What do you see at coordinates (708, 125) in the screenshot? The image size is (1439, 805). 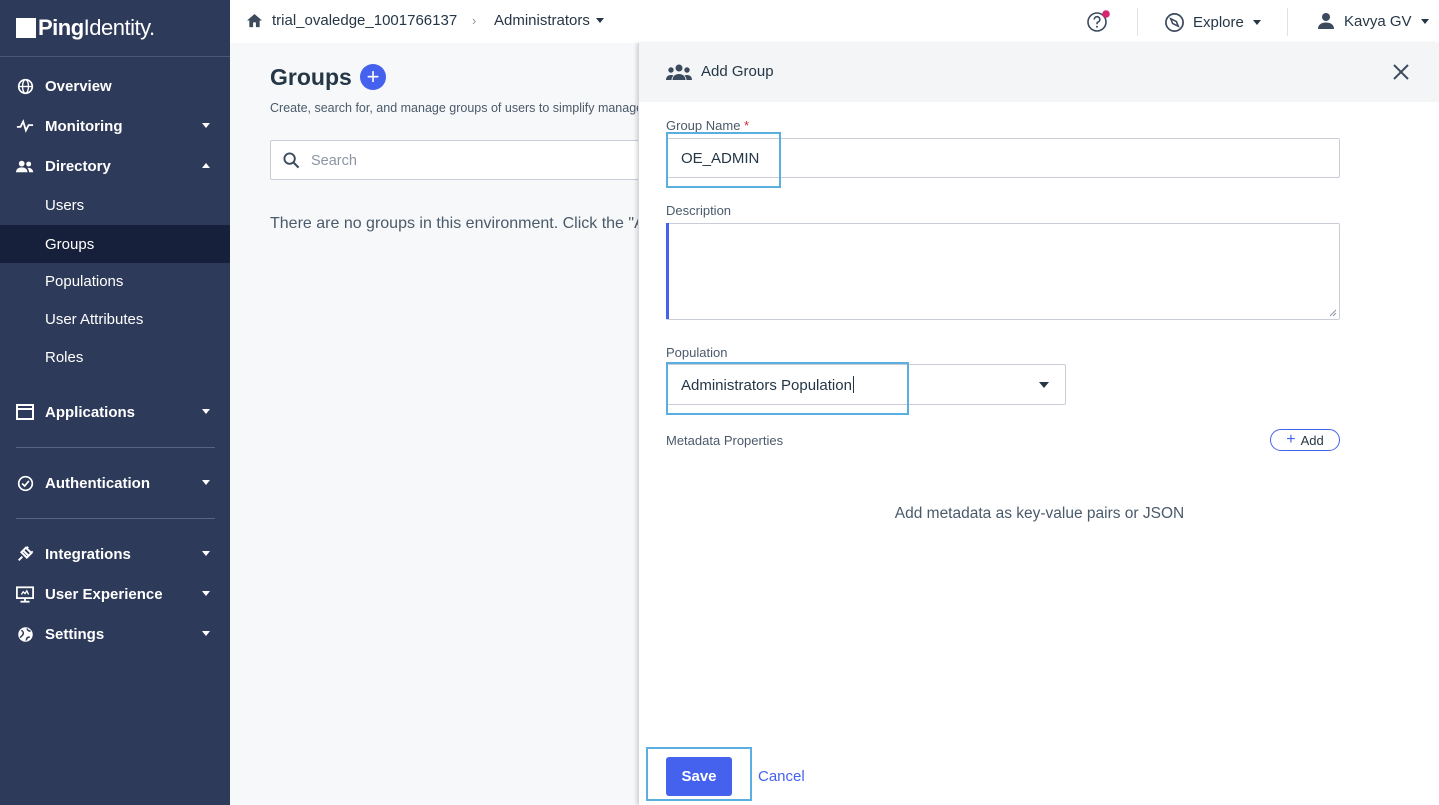 I see `group-name-label: Group Name *` at bounding box center [708, 125].